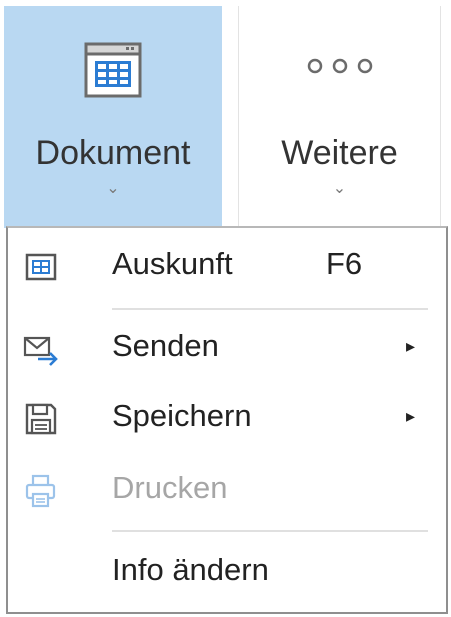 The width and height of the screenshot is (451, 617). I want to click on menu-item-label: Senden, so click(165, 345).